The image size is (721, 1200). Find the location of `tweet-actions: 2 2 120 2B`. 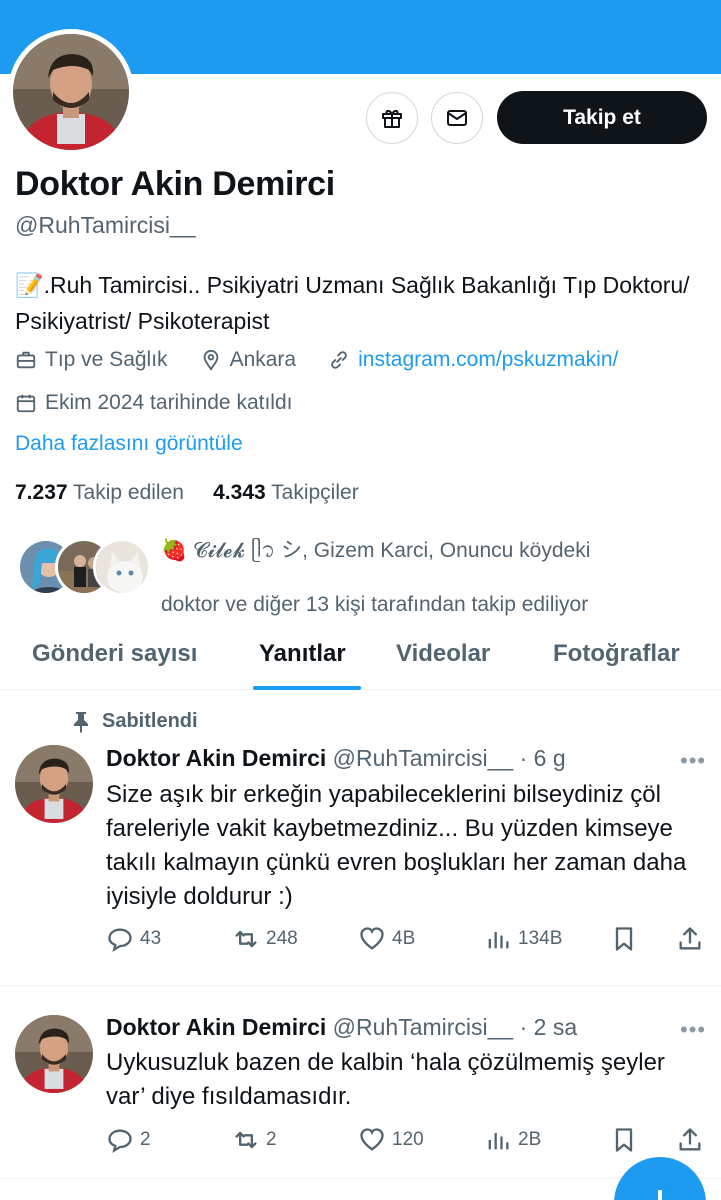

tweet-actions: 2 2 120 2B is located at coordinates (406, 1141).